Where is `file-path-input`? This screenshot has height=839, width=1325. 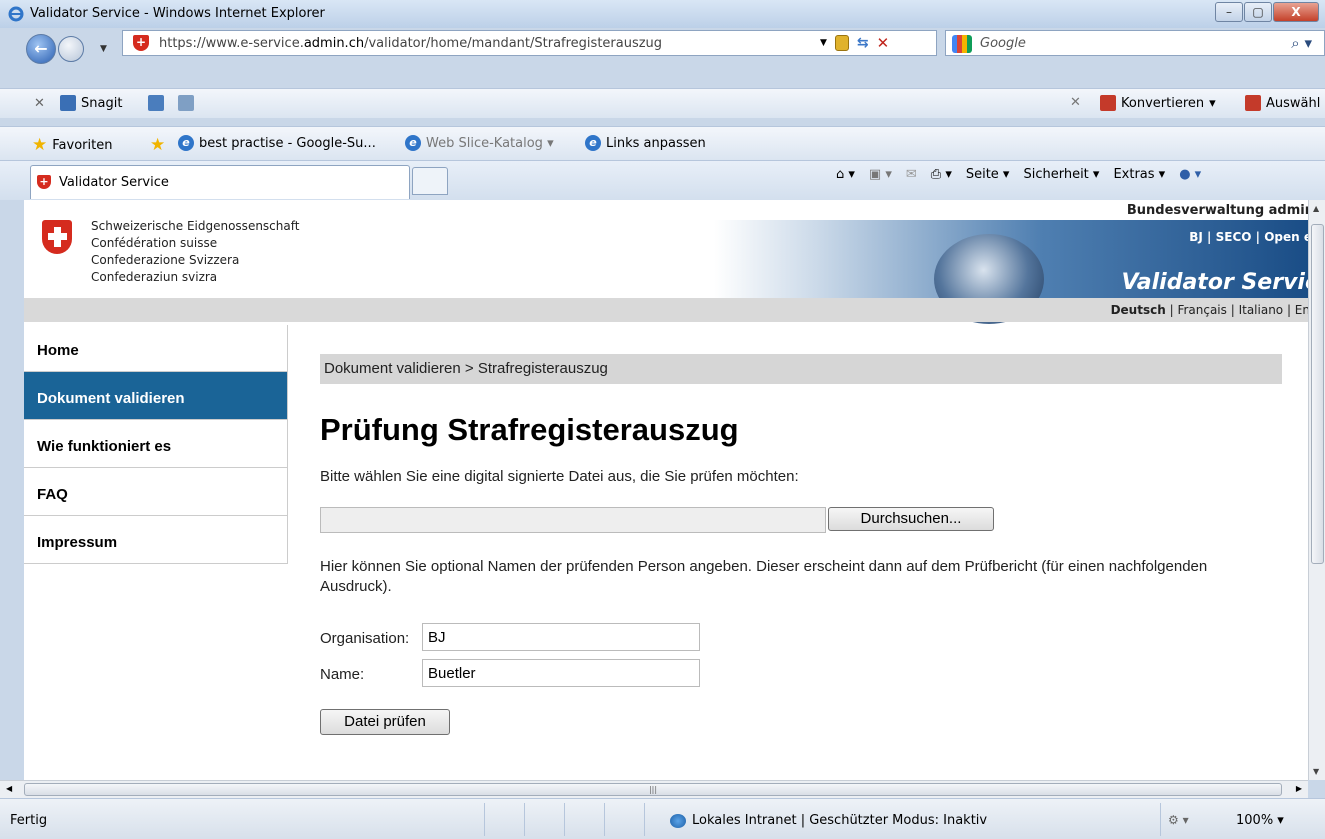
file-path-input is located at coordinates (573, 520).